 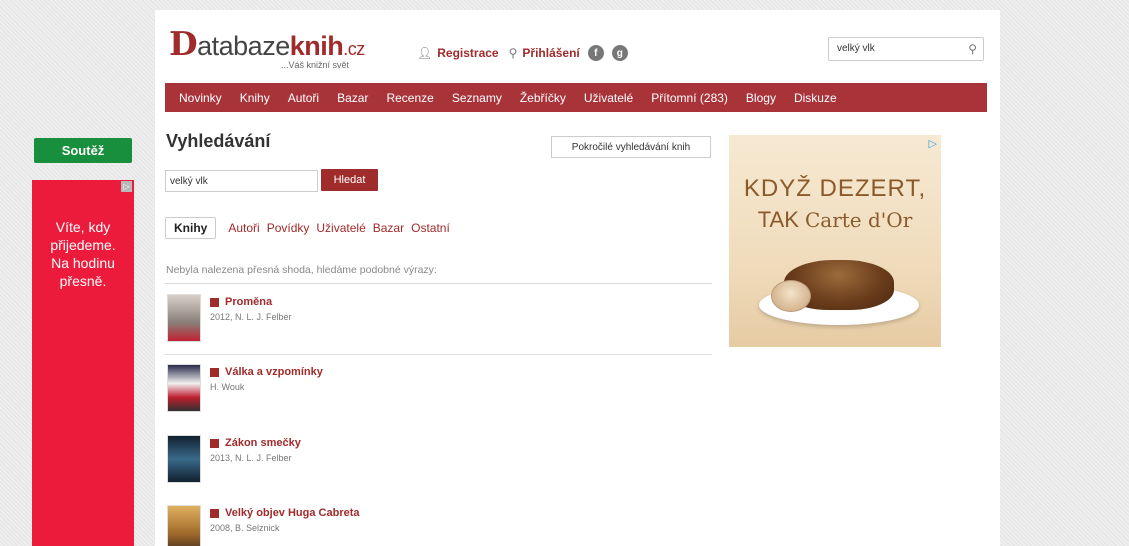 I want to click on dessert-pack-image, so click(x=791, y=296).